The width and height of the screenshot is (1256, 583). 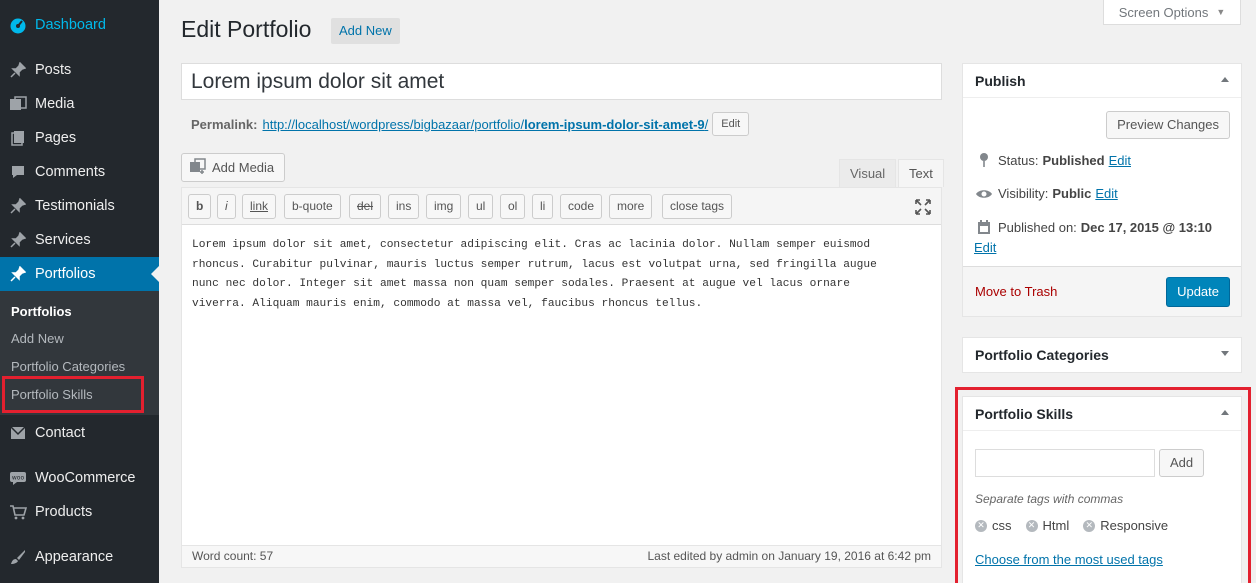 What do you see at coordinates (85, 478) in the screenshot?
I see `sidebar-label-woocommerce: WooCommerce` at bounding box center [85, 478].